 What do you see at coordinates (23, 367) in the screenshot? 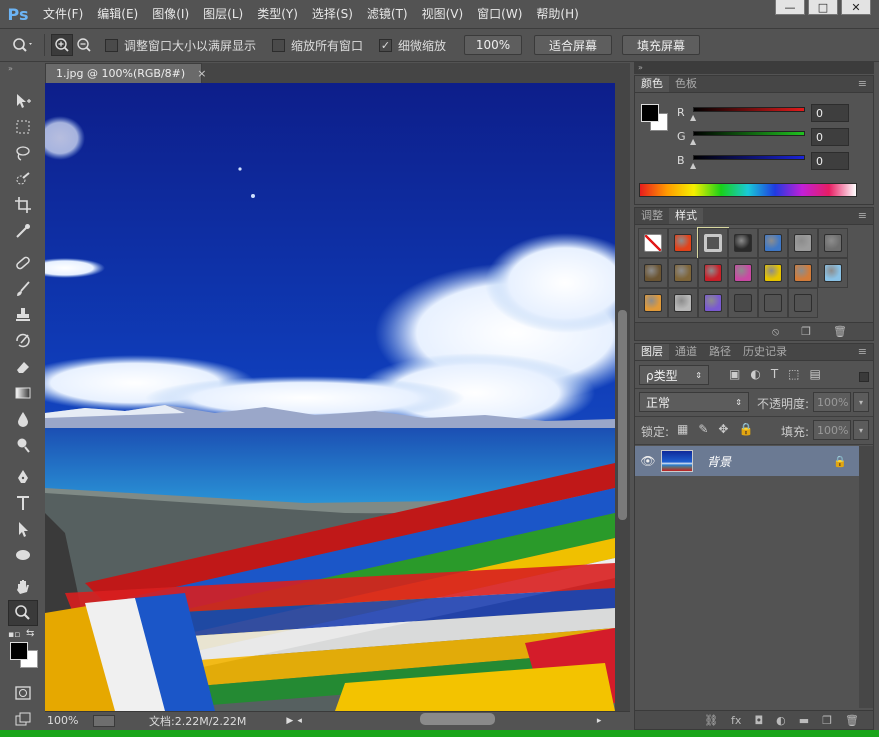
I see `eraser-tool-icon` at bounding box center [23, 367].